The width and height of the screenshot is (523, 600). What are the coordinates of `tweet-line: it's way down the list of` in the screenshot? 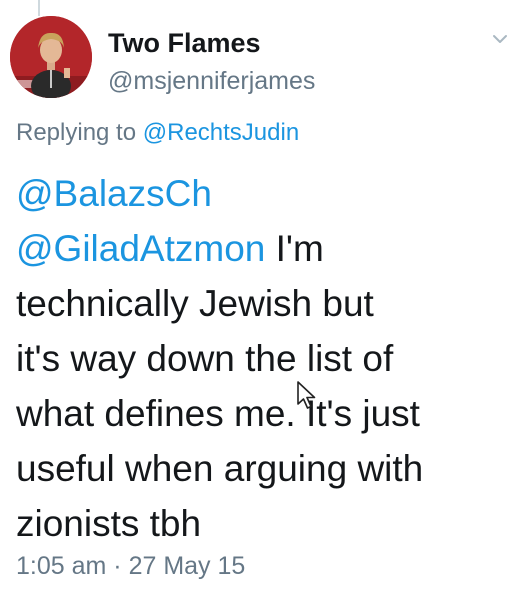 It's located at (205, 358).